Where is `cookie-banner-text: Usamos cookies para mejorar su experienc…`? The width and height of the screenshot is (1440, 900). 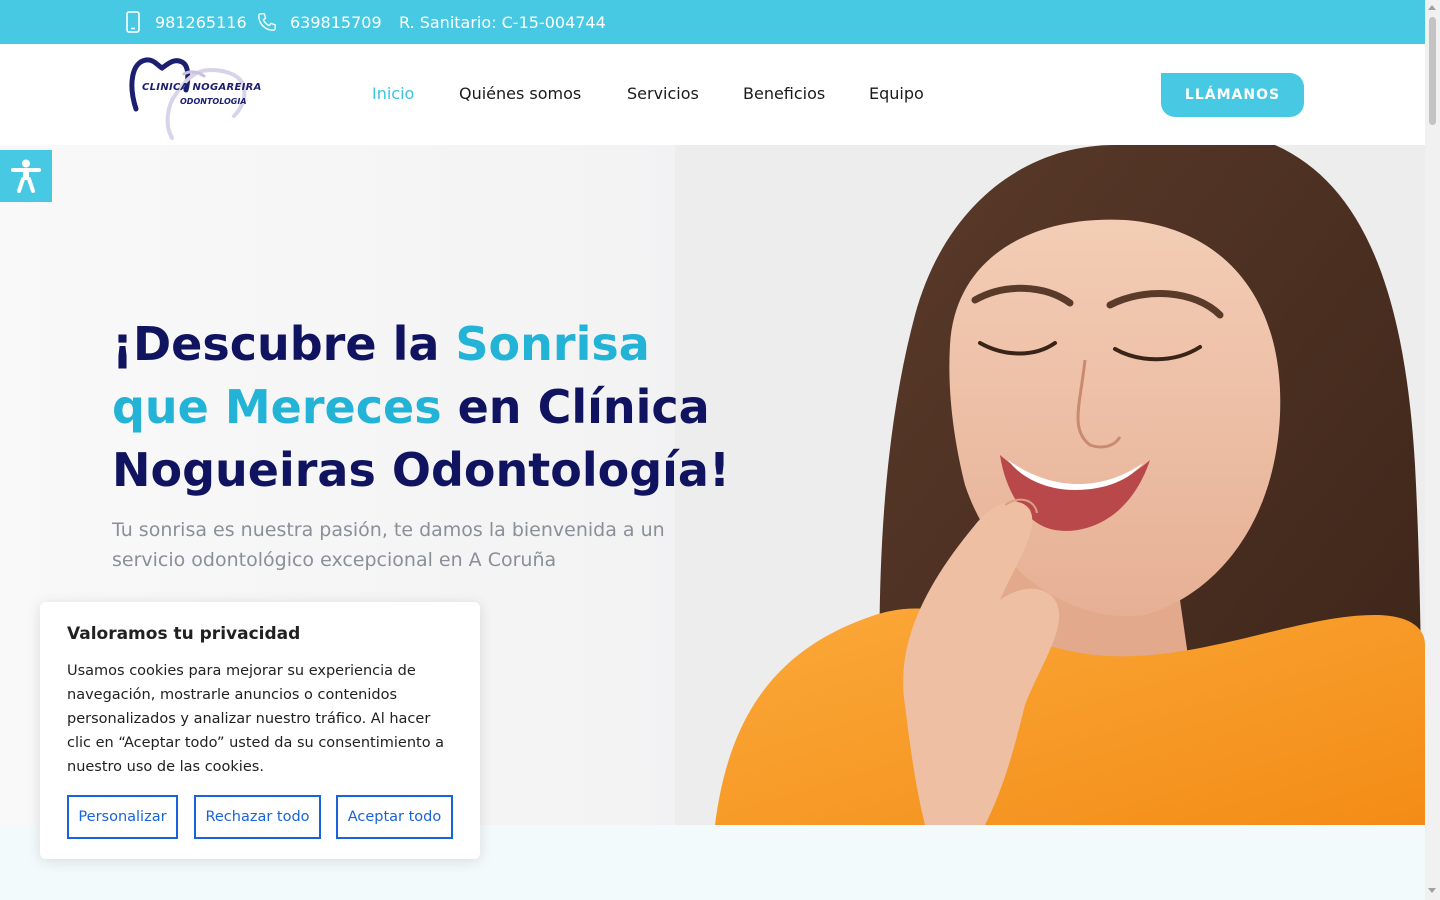
cookie-banner-text: Usamos cookies para mejorar su experienc… is located at coordinates (256, 719).